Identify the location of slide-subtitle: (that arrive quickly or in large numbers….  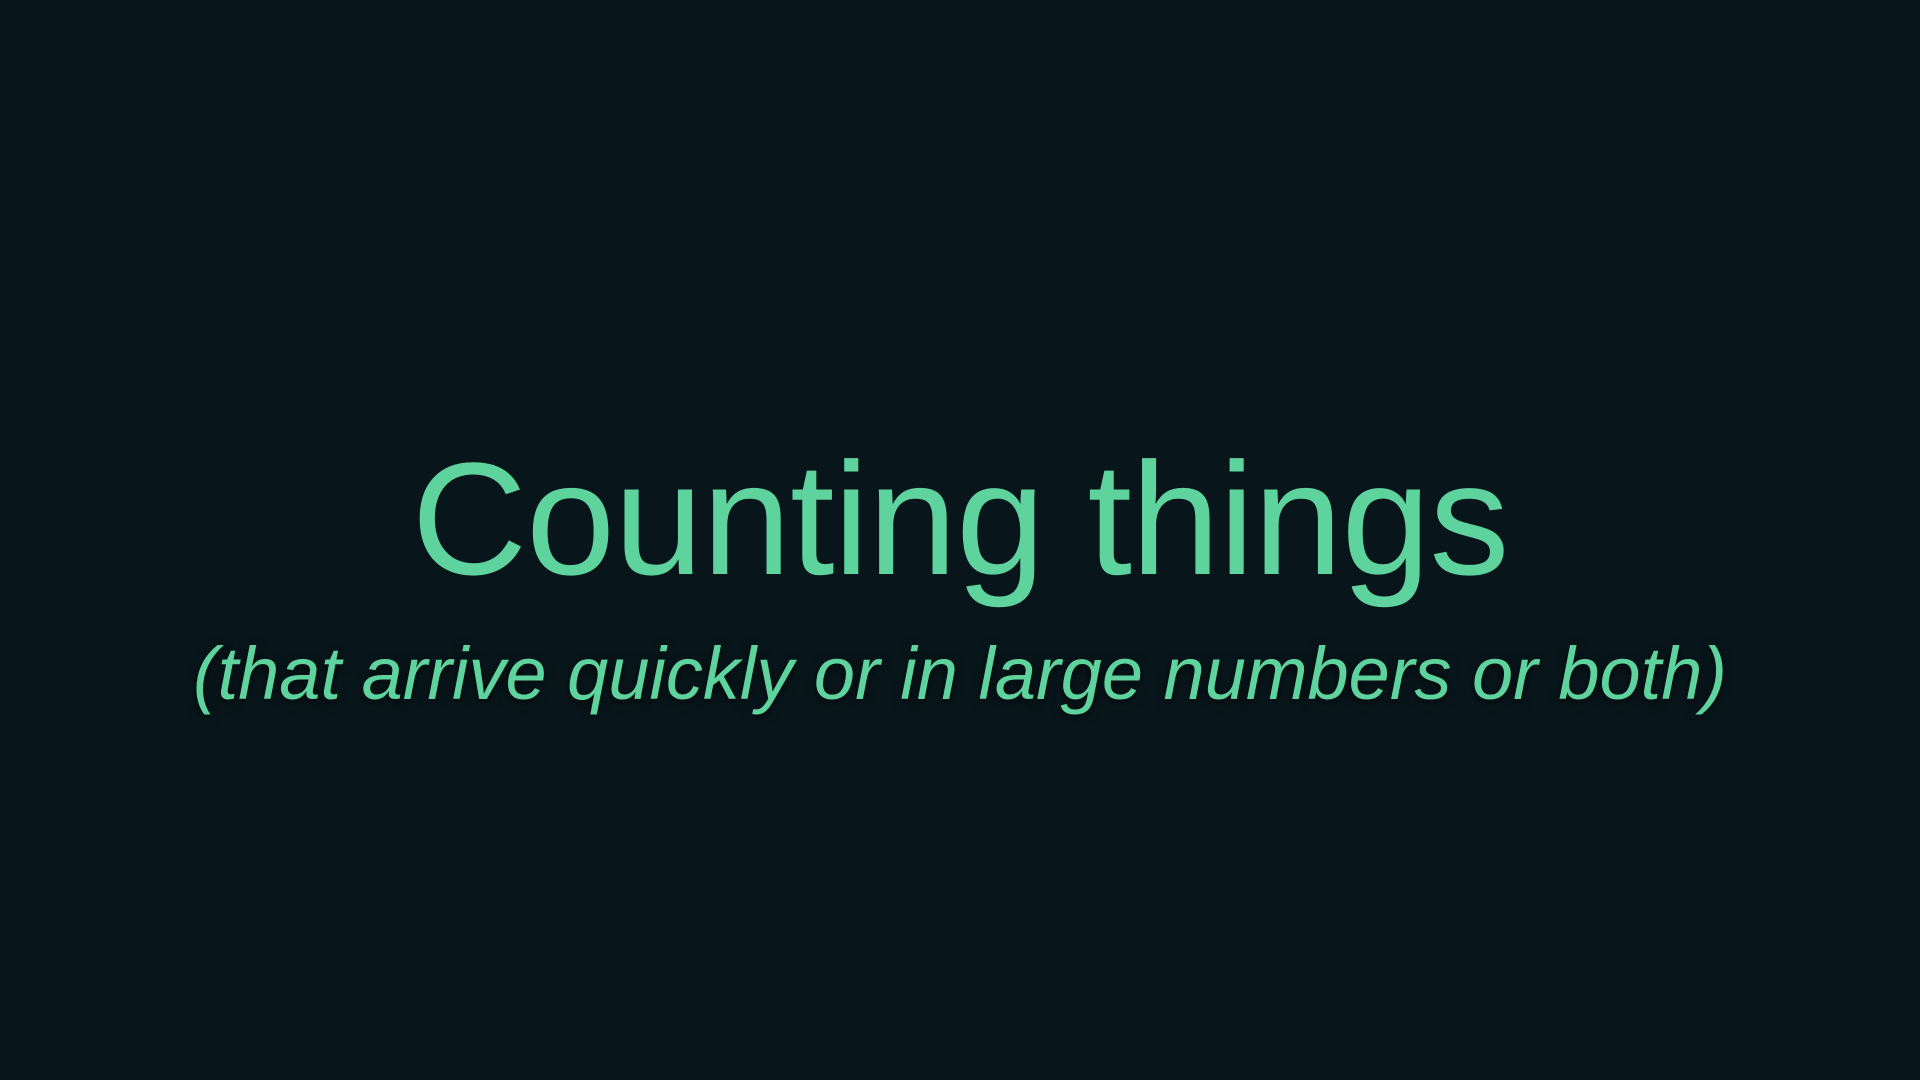
(960, 673).